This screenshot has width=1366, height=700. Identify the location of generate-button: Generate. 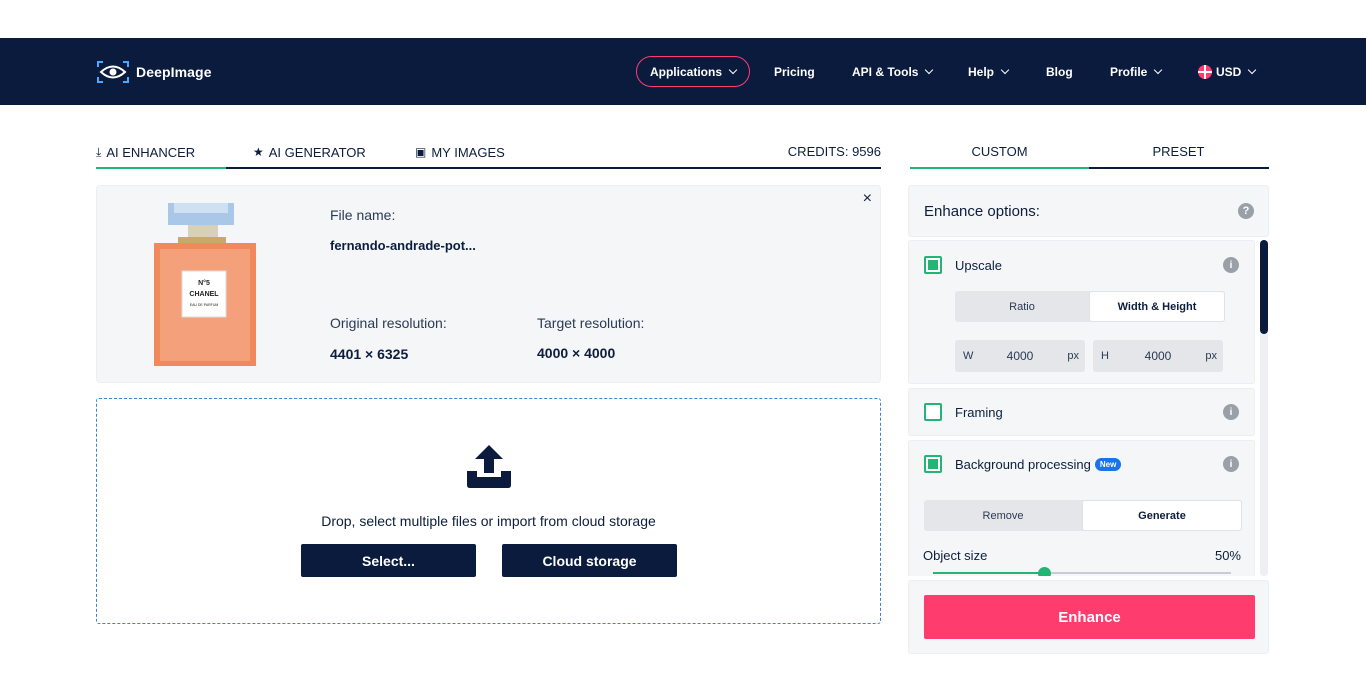
(1162, 515).